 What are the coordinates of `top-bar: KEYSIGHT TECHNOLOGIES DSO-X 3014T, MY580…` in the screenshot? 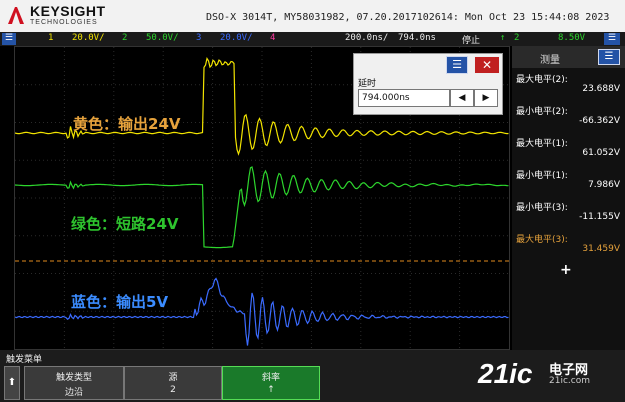 It's located at (312, 16).